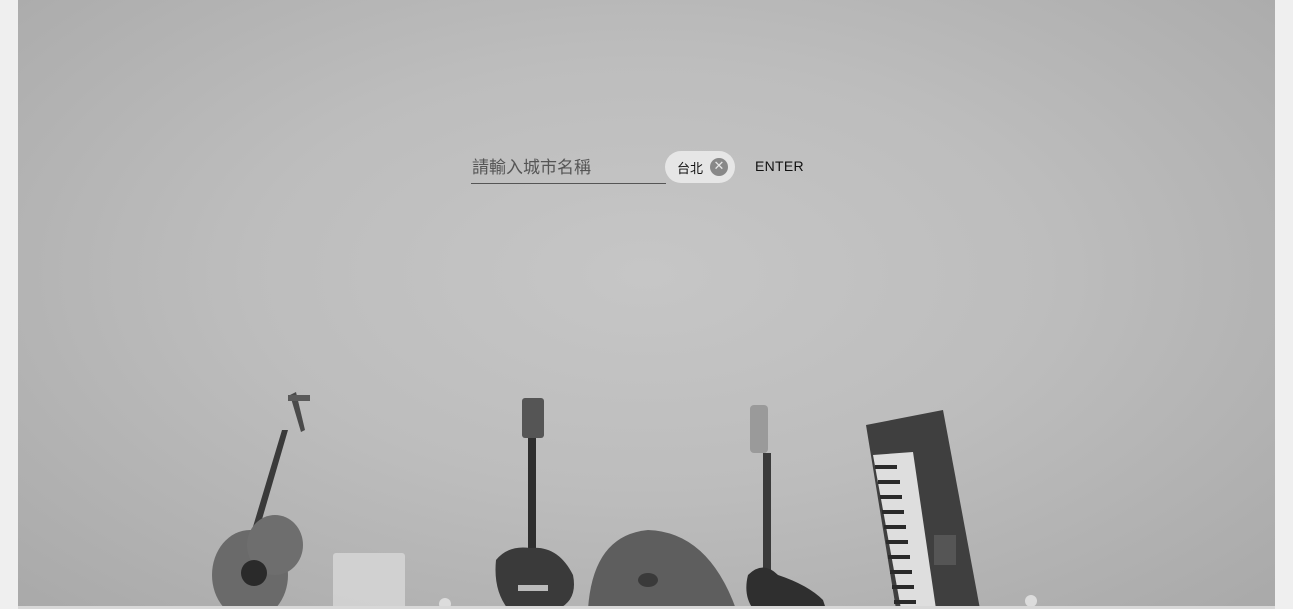 The height and width of the screenshot is (609, 1293). What do you see at coordinates (923, 509) in the screenshot?
I see `keyboard-synth` at bounding box center [923, 509].